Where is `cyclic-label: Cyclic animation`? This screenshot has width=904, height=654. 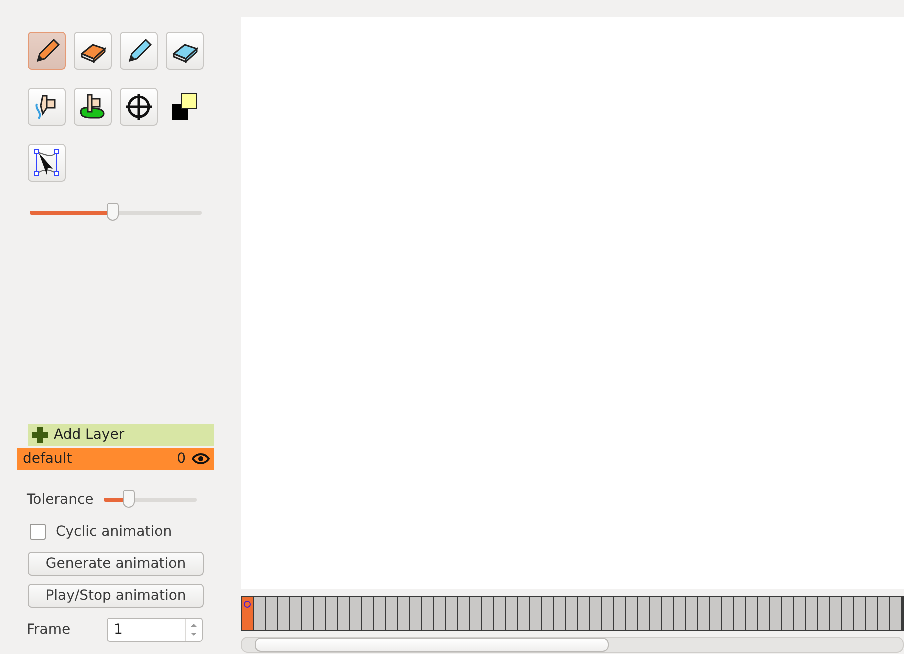 cyclic-label: Cyclic animation is located at coordinates (114, 532).